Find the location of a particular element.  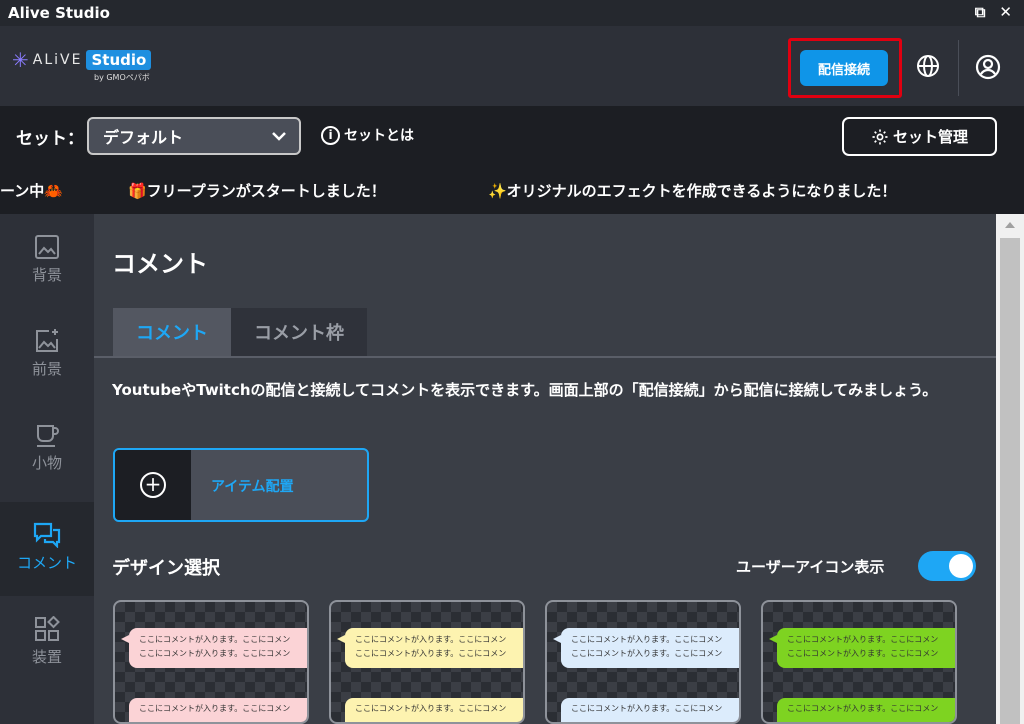

app-header: ✳ ALiVE Studio by GMOペパボ 配信接続 is located at coordinates (512, 66).